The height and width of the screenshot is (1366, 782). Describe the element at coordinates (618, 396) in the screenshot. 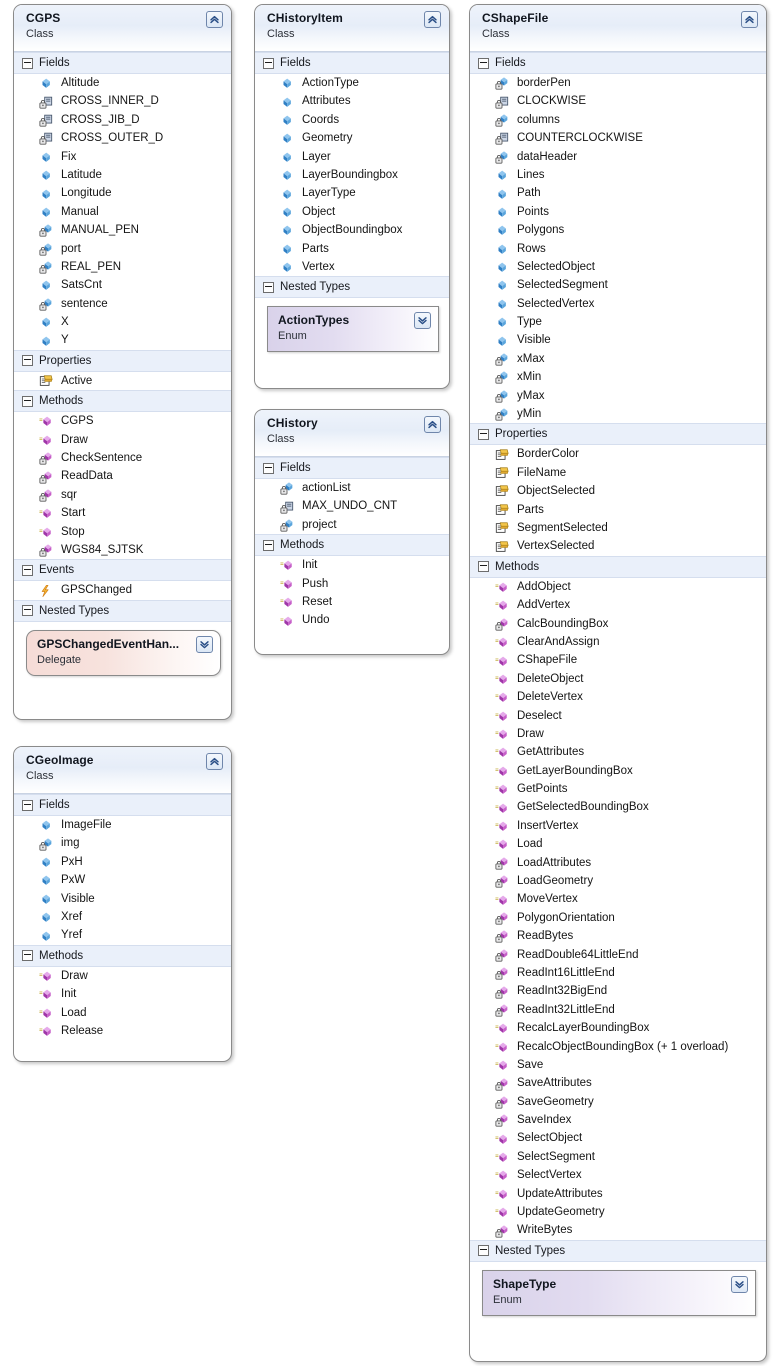

I see `member-row: yMax` at that location.